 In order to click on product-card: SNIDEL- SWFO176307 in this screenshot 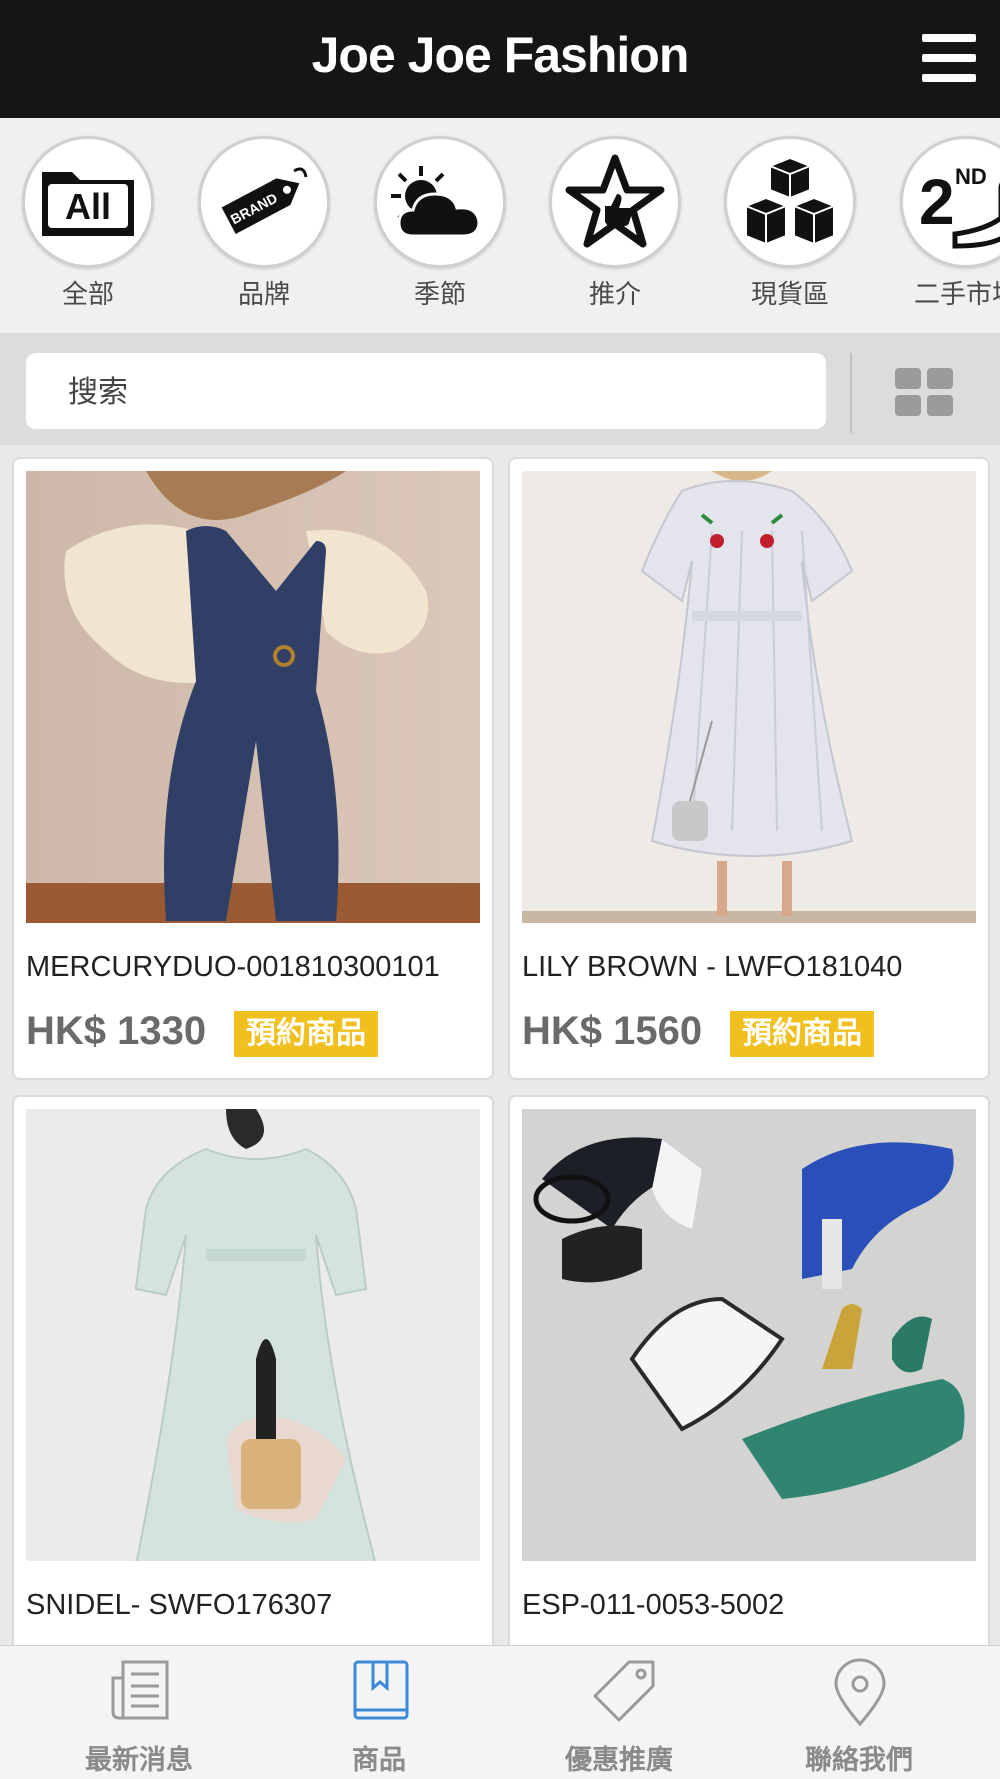, I will do `click(253, 1370)`.